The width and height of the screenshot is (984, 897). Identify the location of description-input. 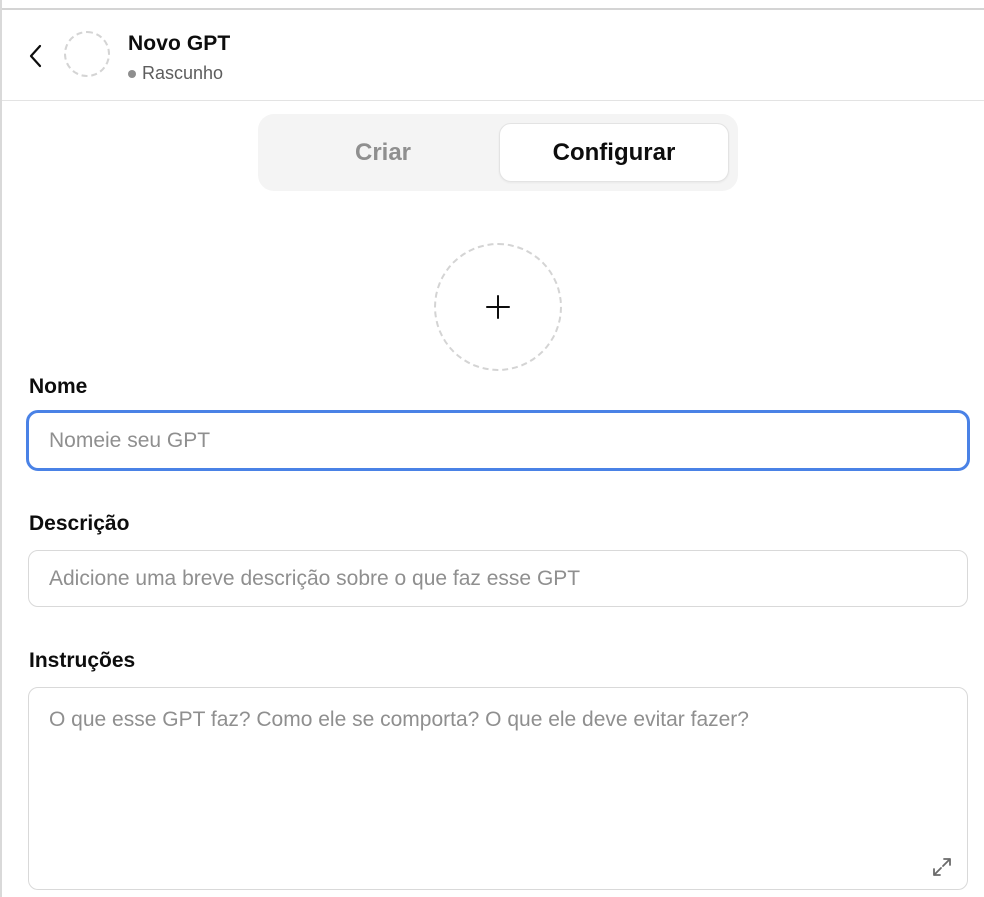
(498, 578).